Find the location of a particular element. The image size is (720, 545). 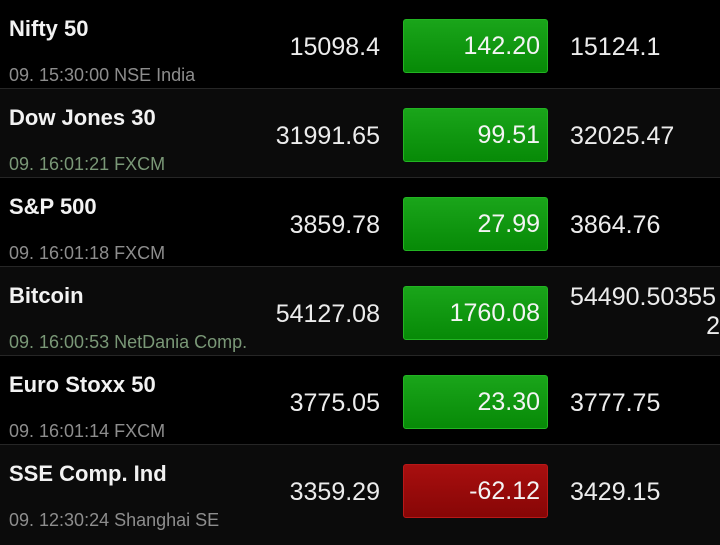

change-badge: 27.99 is located at coordinates (475, 224).